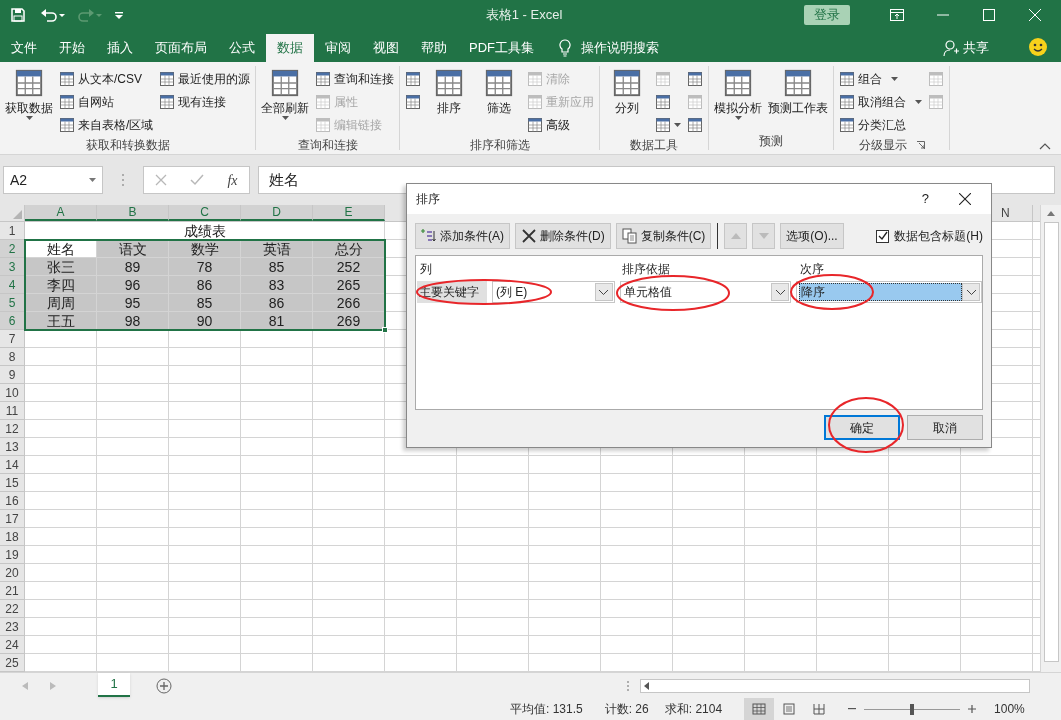  What do you see at coordinates (553, 292) in the screenshot?
I see `dropdown-field: (列 E)` at bounding box center [553, 292].